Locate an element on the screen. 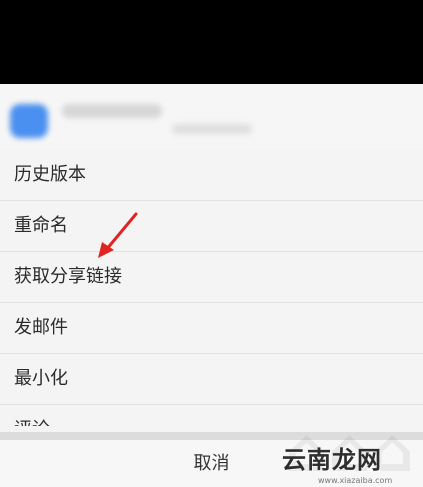 The height and width of the screenshot is (487, 423). watermark-logo: 云南龙网 is located at coordinates (332, 460).